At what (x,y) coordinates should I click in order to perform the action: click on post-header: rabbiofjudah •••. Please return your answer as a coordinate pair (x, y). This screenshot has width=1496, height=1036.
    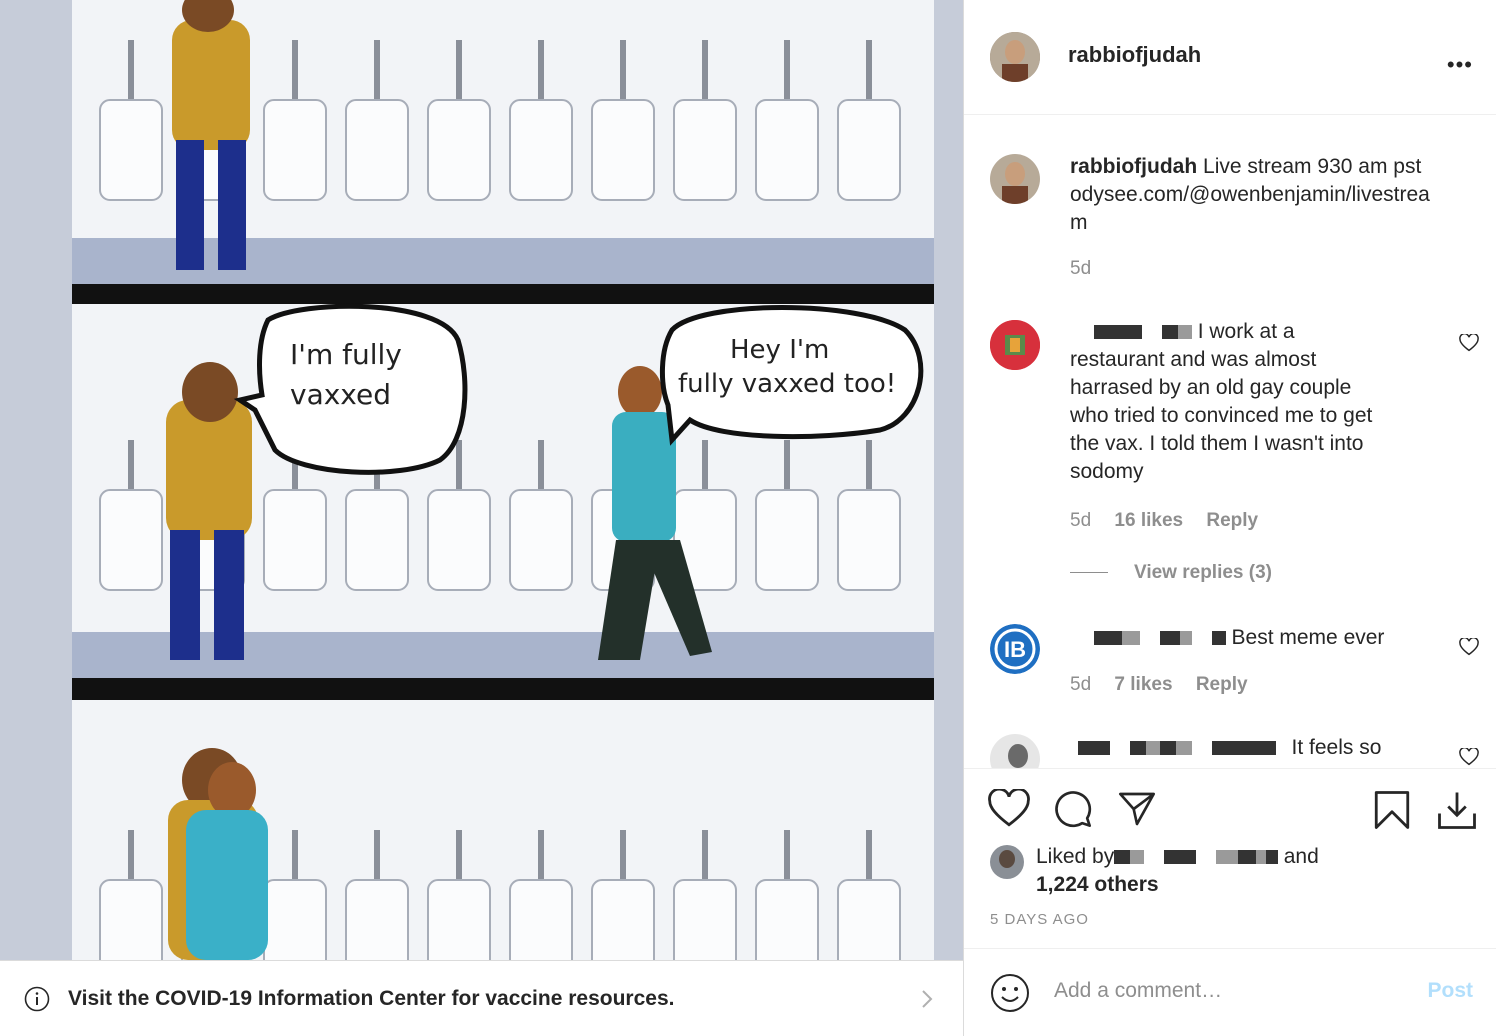
    Looking at the image, I should click on (1230, 57).